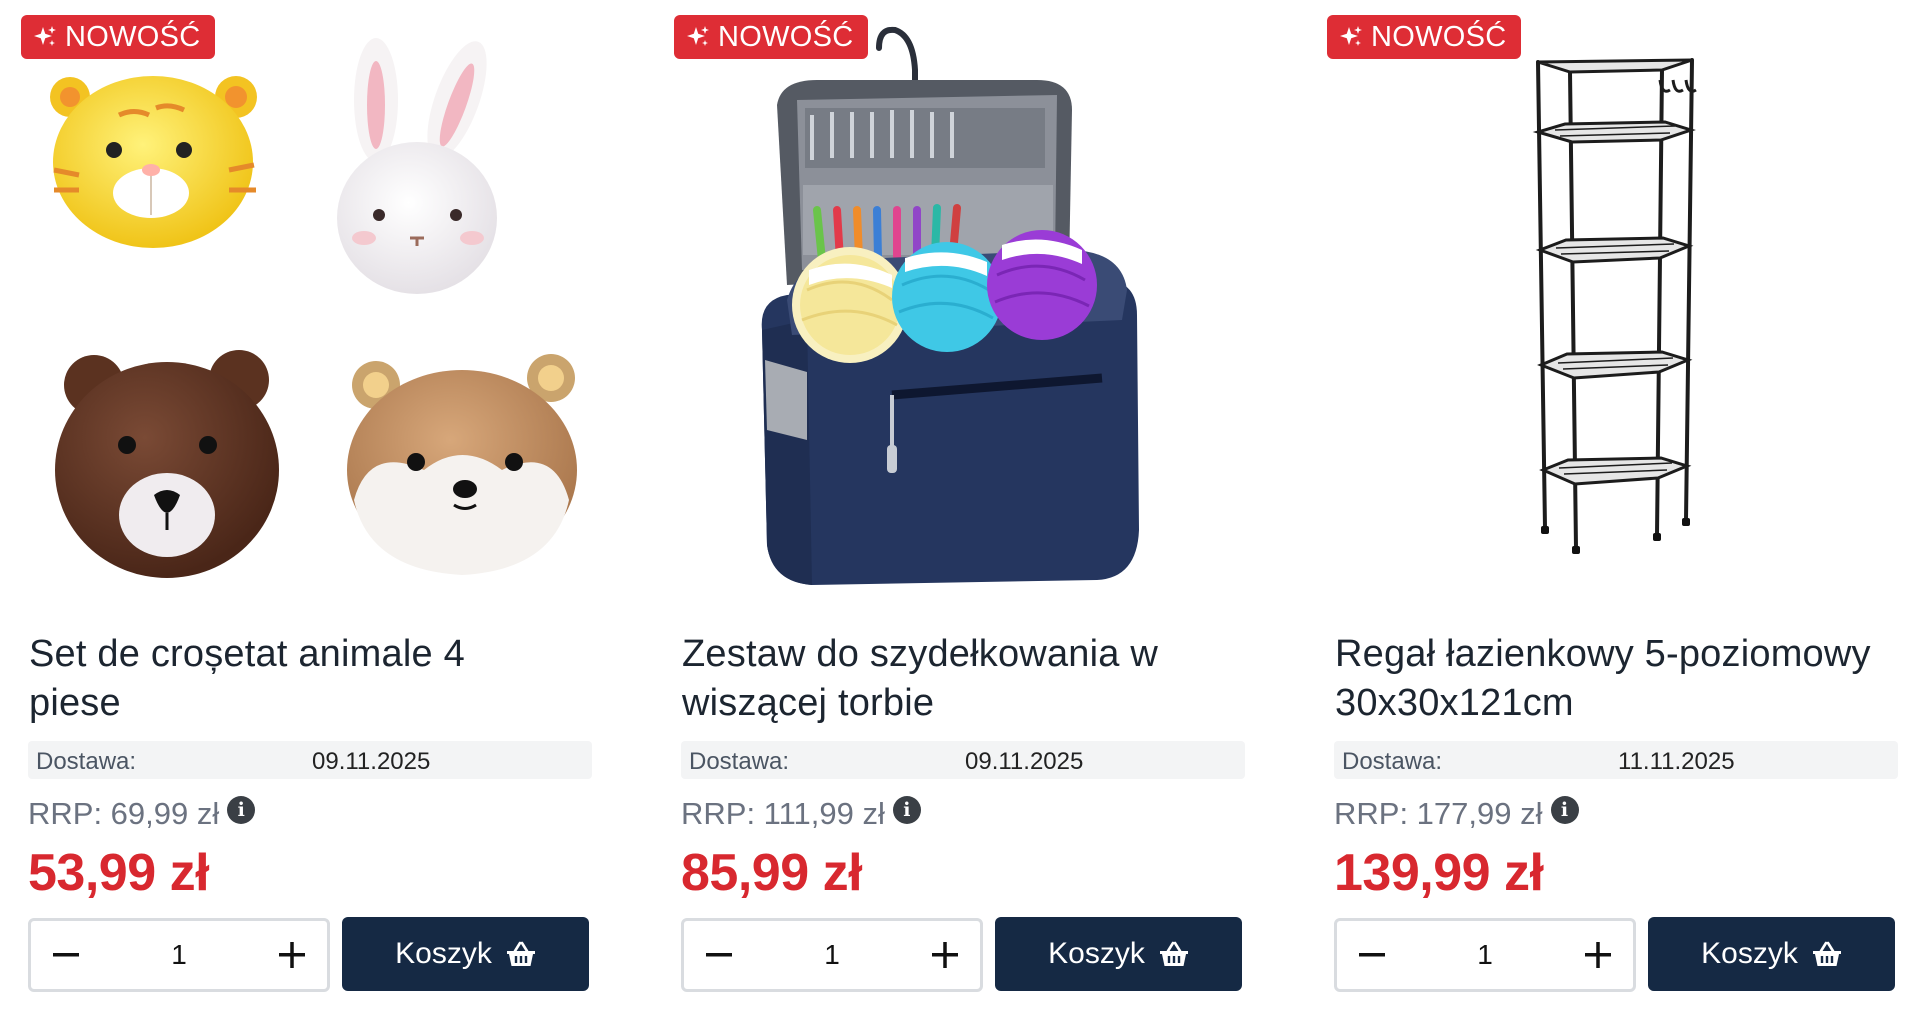 This screenshot has height=1012, width=1920. I want to click on rrp-row: RRP: 111,99 zł i, so click(801, 814).